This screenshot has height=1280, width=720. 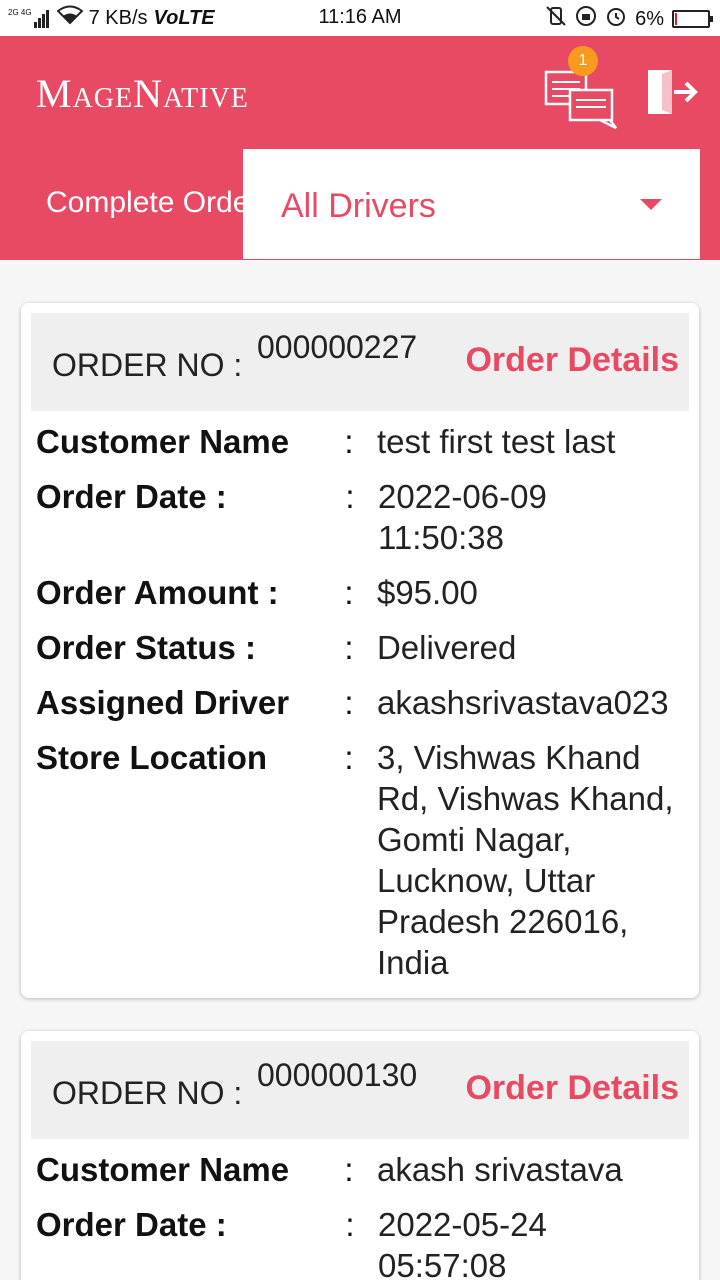 What do you see at coordinates (144, 203) in the screenshot?
I see `tab-complete-orders: Complete Orders` at bounding box center [144, 203].